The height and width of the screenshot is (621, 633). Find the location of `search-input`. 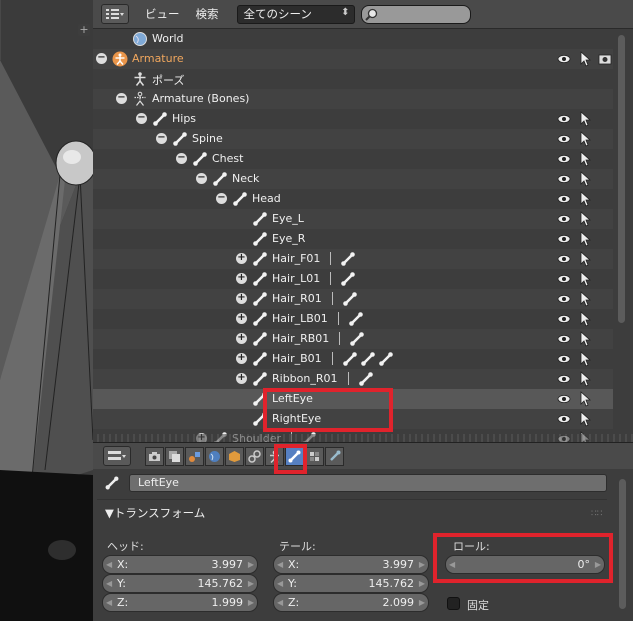

search-input is located at coordinates (420, 14).